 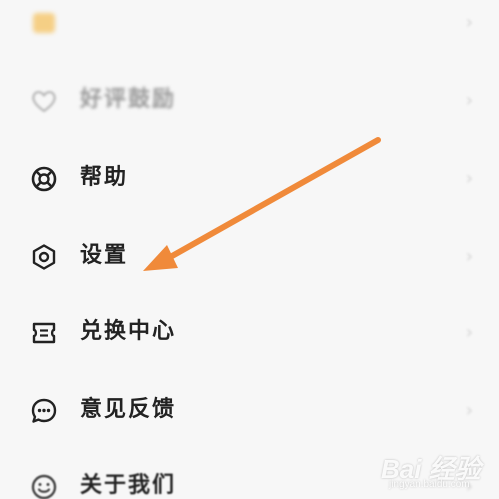 What do you see at coordinates (249, 332) in the screenshot?
I see `menu-item-redeem: 兑换中心 ›` at bounding box center [249, 332].